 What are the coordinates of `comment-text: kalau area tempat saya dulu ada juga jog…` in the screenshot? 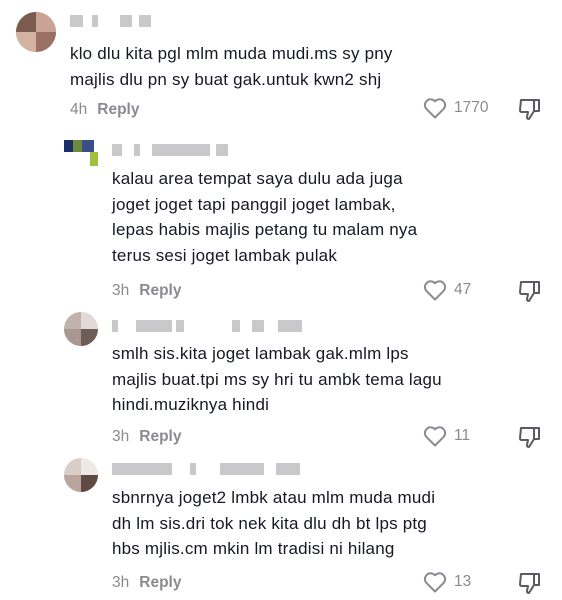 It's located at (265, 217).